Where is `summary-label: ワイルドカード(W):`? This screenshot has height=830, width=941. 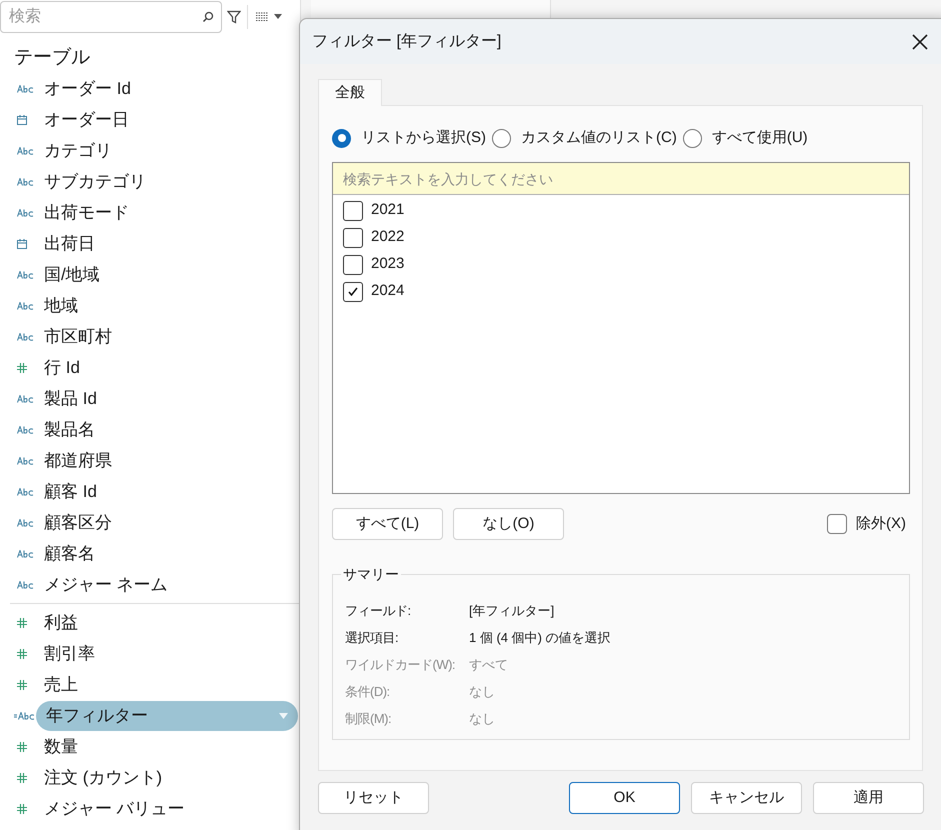
summary-label: ワイルドカード(W): is located at coordinates (400, 664).